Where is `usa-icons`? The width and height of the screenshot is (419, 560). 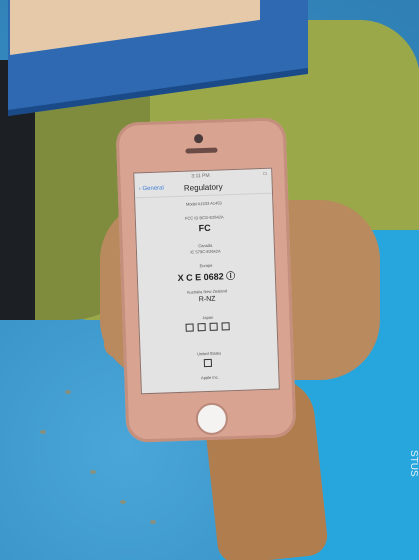 usa-icons is located at coordinates (208, 363).